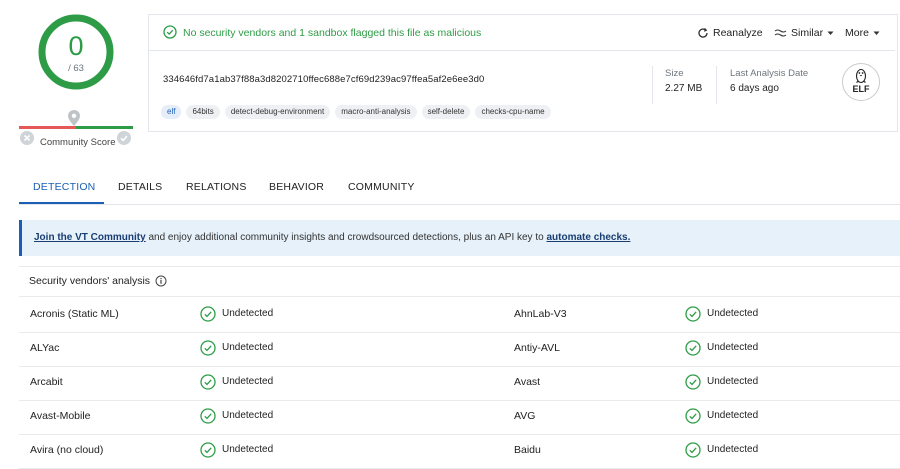 Image resolution: width=900 pixels, height=469 pixels. Describe the element at coordinates (90, 237) in the screenshot. I see `join-community-link: Join the VT Community` at that location.